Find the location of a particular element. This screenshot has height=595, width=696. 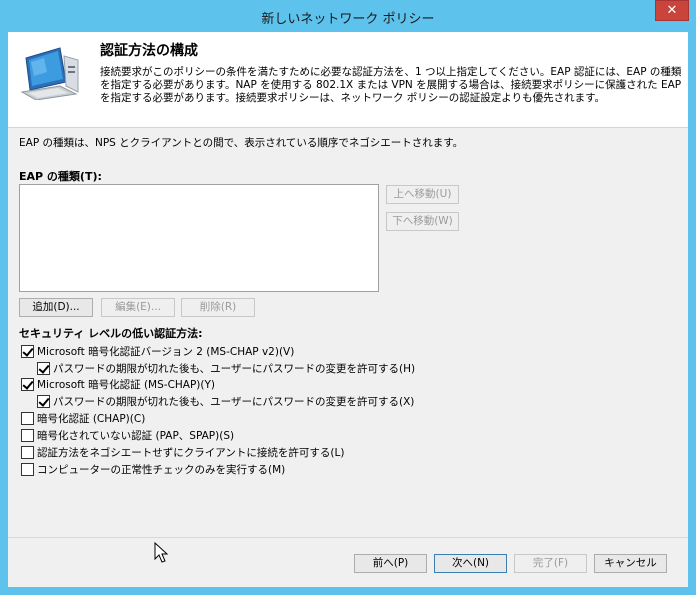

footer-separator is located at coordinates (348, 537).